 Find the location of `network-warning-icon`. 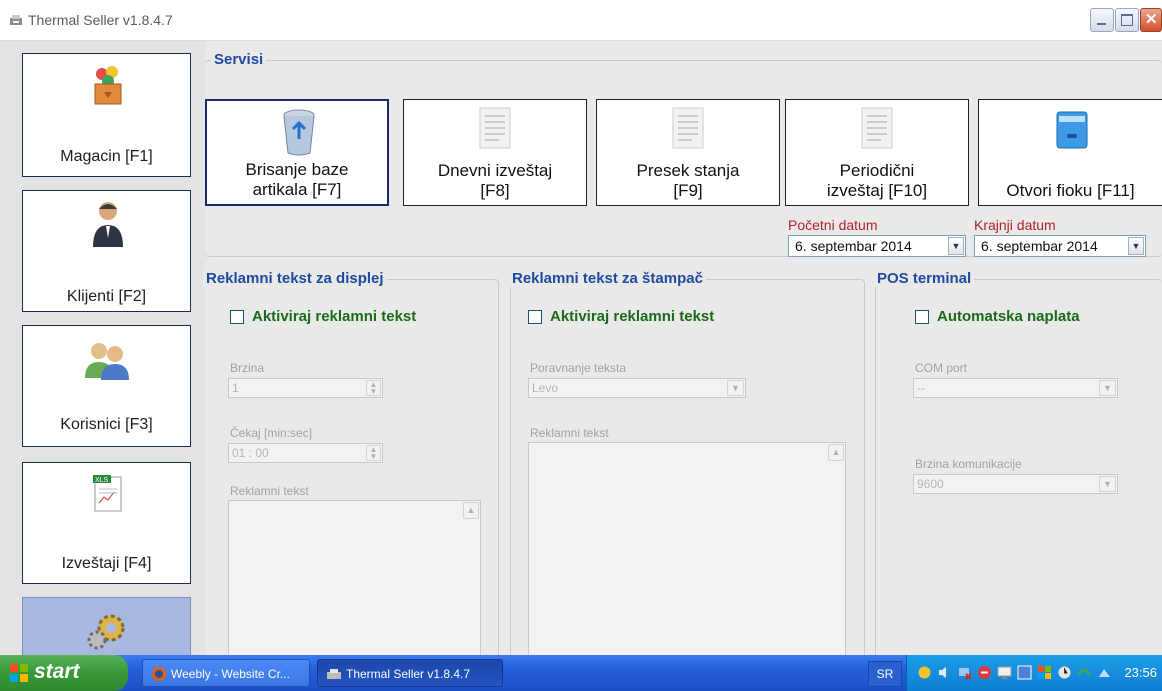

network-warning-icon is located at coordinates (964, 672).